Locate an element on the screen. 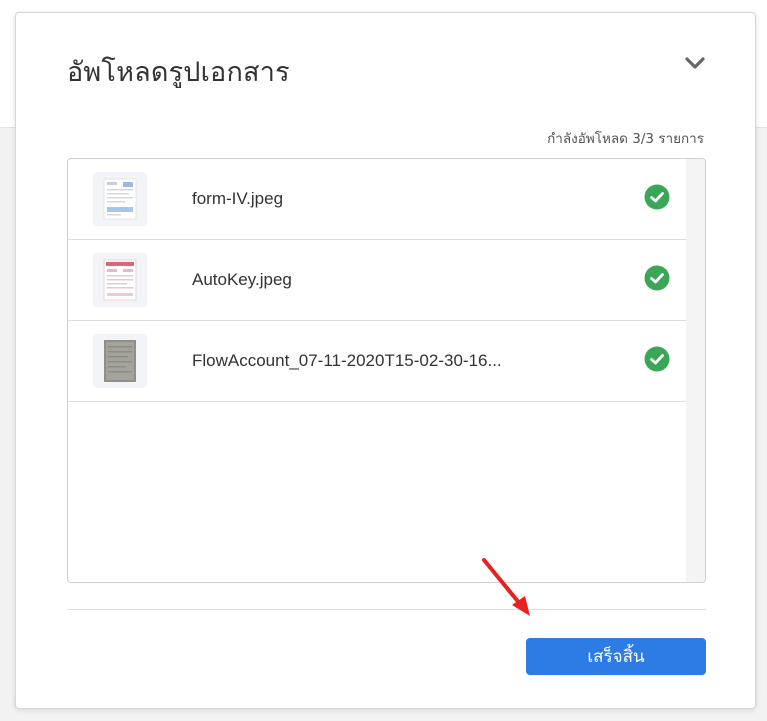 Image resolution: width=767 pixels, height=721 pixels. file-row: AutoKey.jpeg is located at coordinates (377, 280).